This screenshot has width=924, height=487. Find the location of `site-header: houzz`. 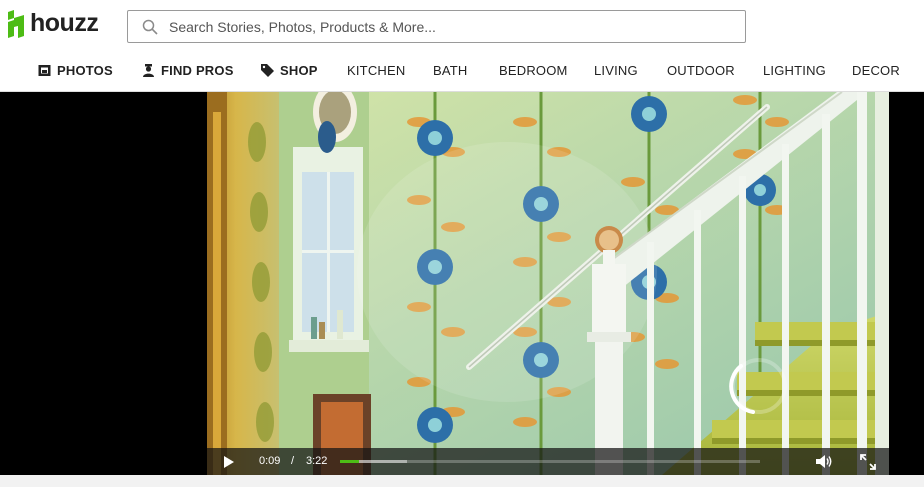

site-header: houzz is located at coordinates (462, 25).